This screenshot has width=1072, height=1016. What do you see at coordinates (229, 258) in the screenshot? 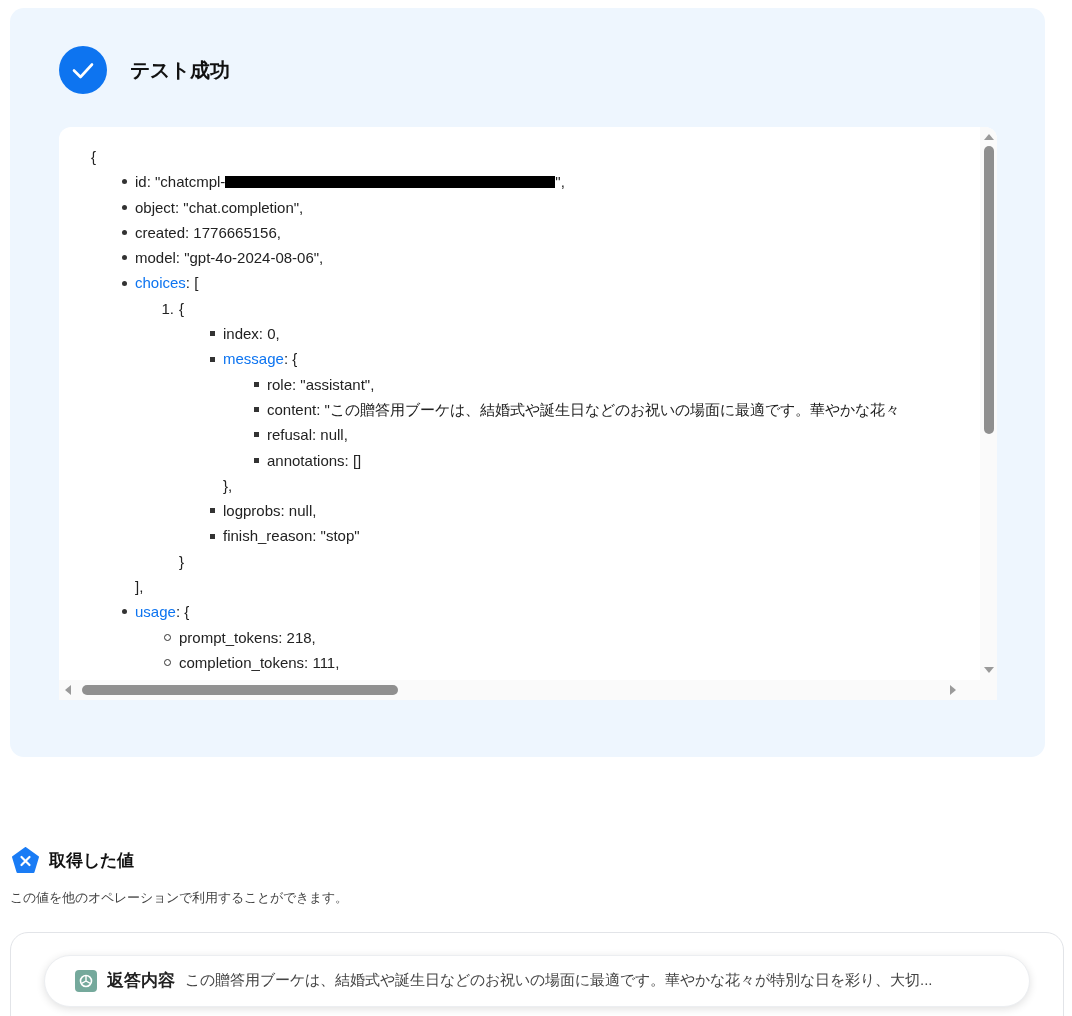
I see `json-text: model: "gpt-4o-2024-08-06",` at bounding box center [229, 258].